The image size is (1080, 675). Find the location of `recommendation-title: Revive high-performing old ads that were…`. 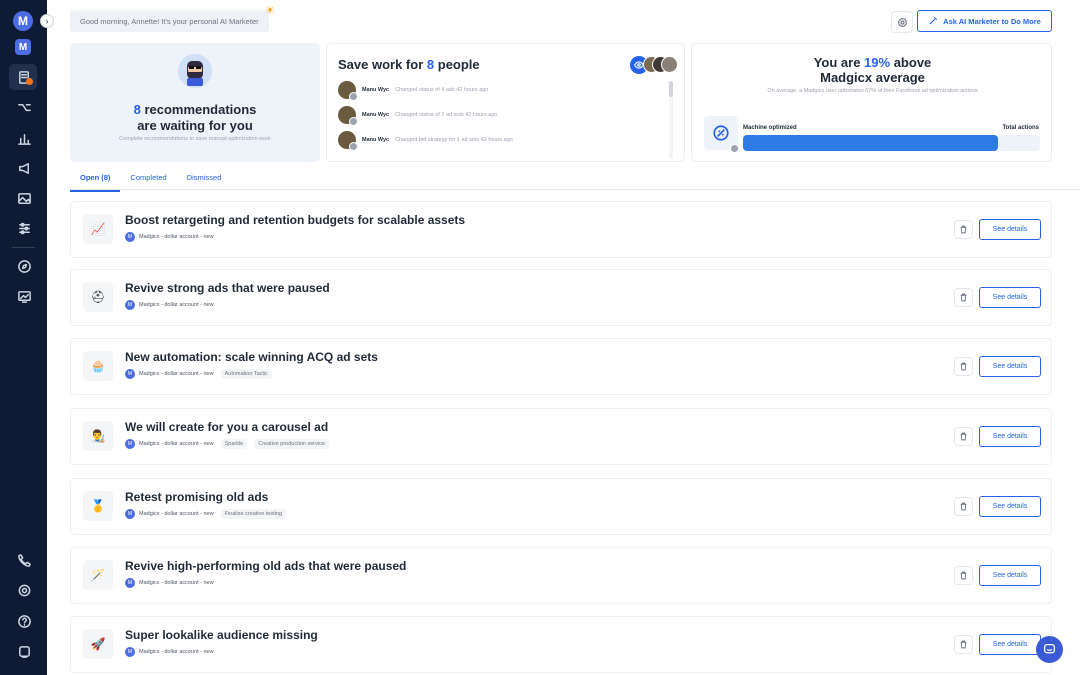

recommendation-title: Revive high-performing old ads that were… is located at coordinates (265, 566).